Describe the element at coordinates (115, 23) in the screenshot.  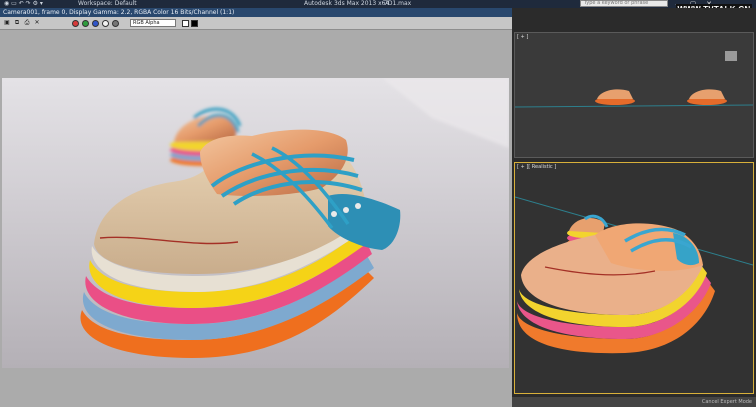
I see `mono-toggle` at that location.